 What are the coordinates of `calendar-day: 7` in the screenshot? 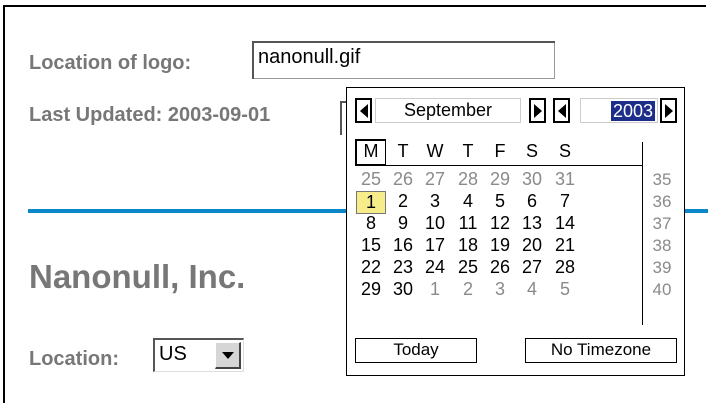 It's located at (565, 201).